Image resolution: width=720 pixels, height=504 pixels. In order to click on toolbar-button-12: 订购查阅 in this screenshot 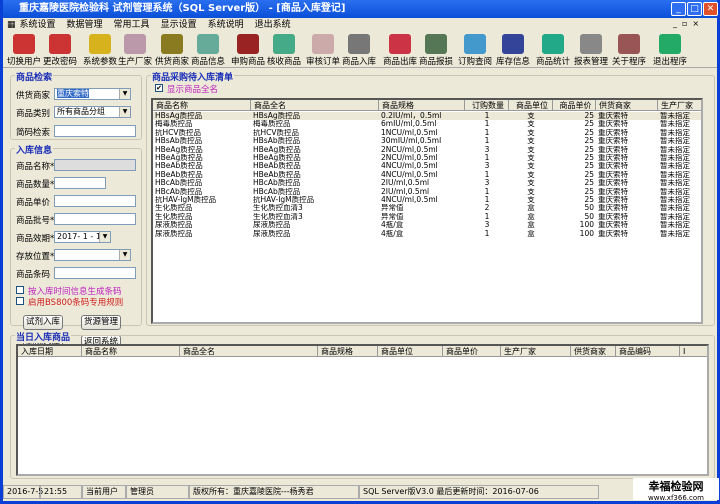, I will do `click(475, 50)`.